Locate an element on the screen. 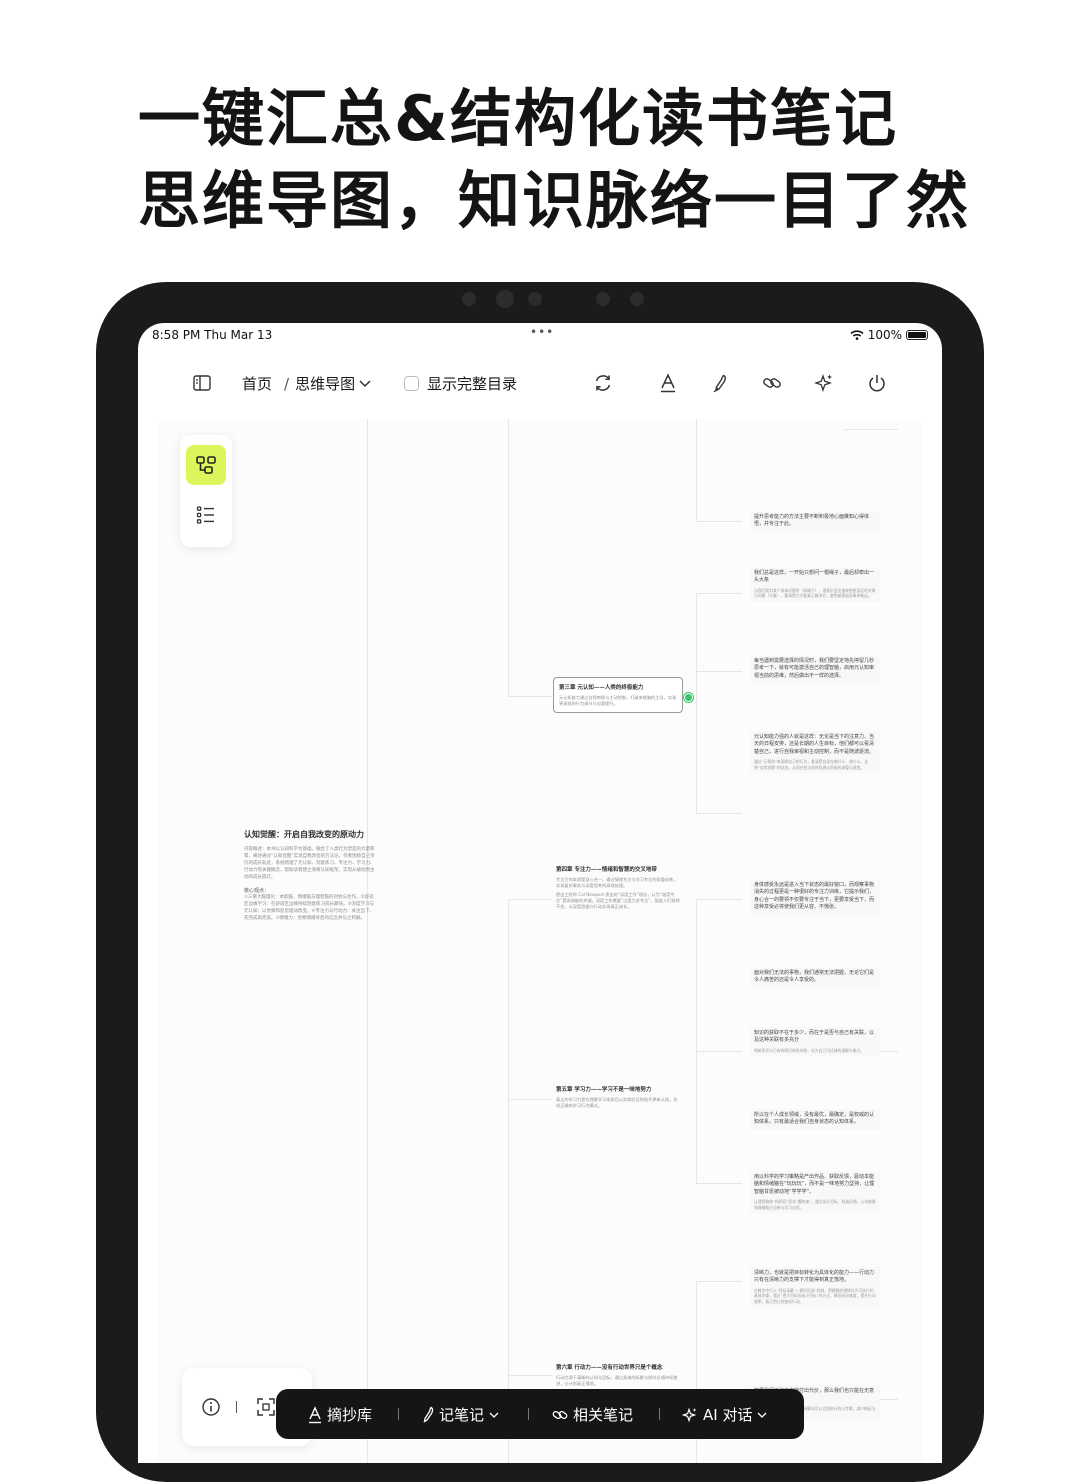 This screenshot has height=1482, width=1080. refresh-icon is located at coordinates (603, 383).